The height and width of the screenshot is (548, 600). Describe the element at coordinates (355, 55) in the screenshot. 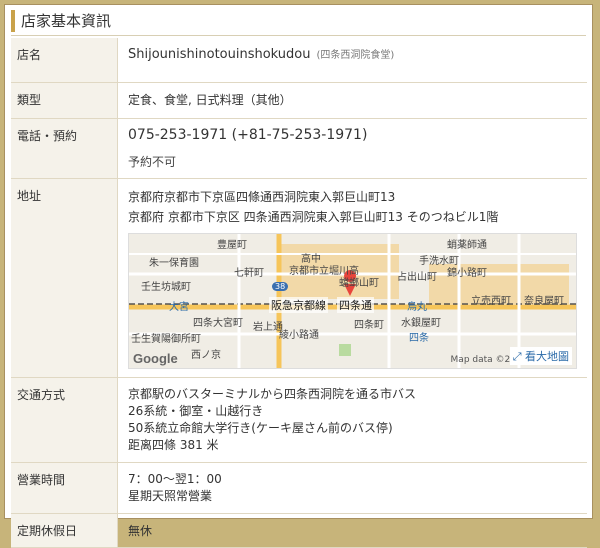

I see `shop-name-local: (四条西洞院食堂)` at that location.